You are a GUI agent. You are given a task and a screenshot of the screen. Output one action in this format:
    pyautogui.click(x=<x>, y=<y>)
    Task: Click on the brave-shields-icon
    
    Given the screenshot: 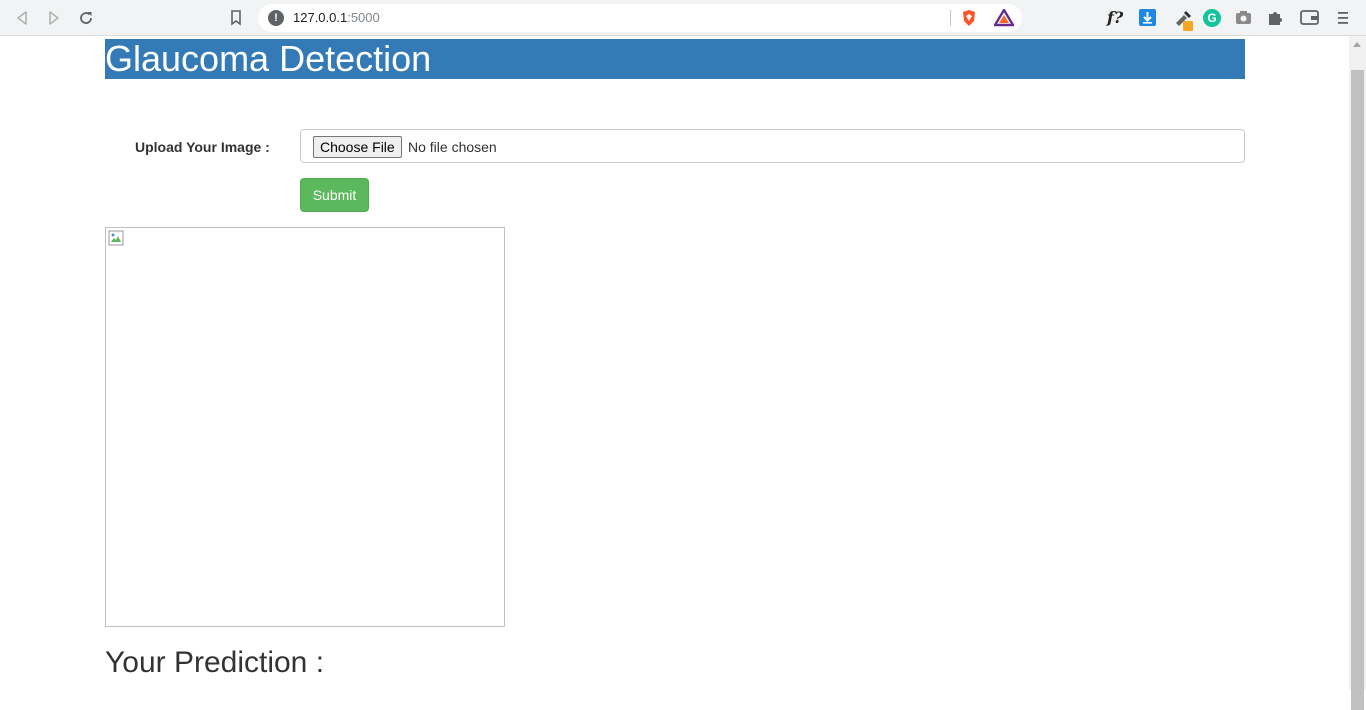 What is the action you would take?
    pyautogui.click(x=969, y=20)
    